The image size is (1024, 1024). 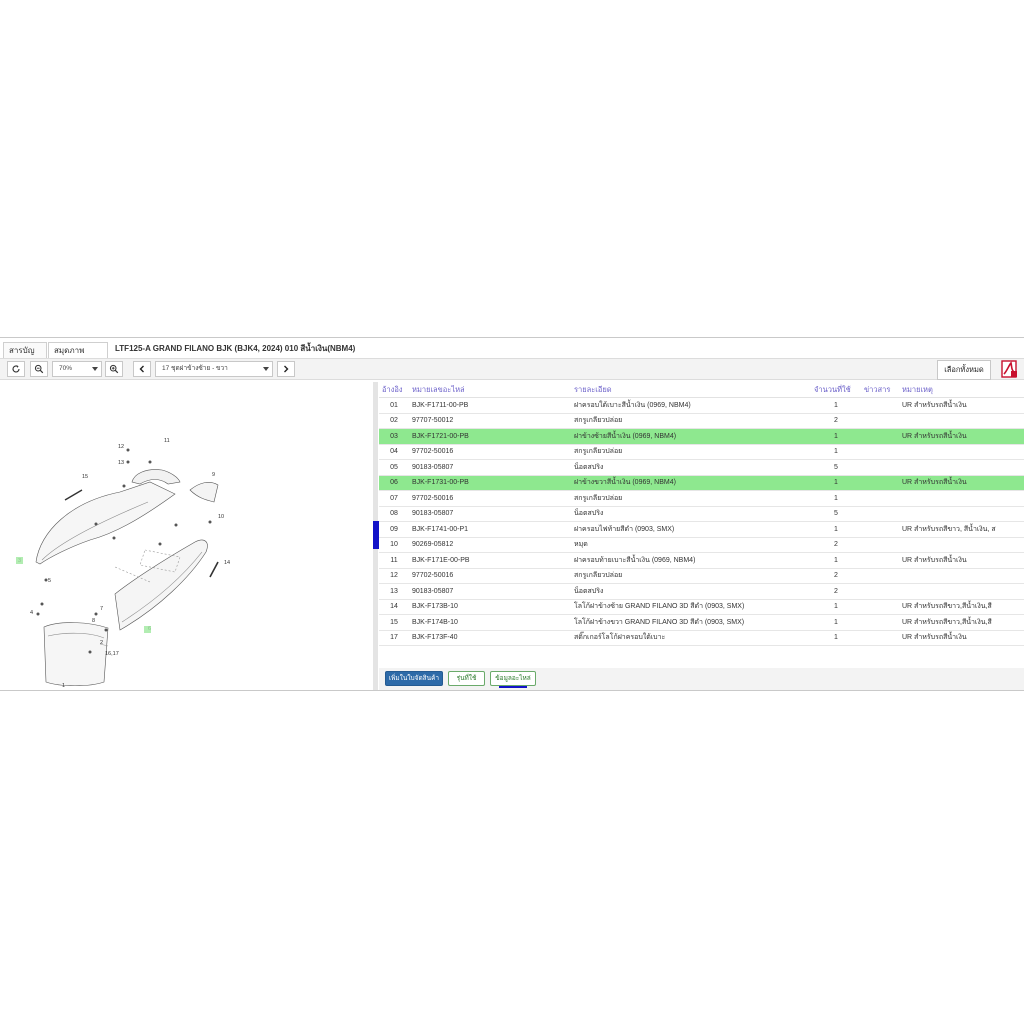 What do you see at coordinates (394, 421) in the screenshot?
I see `row-ref: 02` at bounding box center [394, 421].